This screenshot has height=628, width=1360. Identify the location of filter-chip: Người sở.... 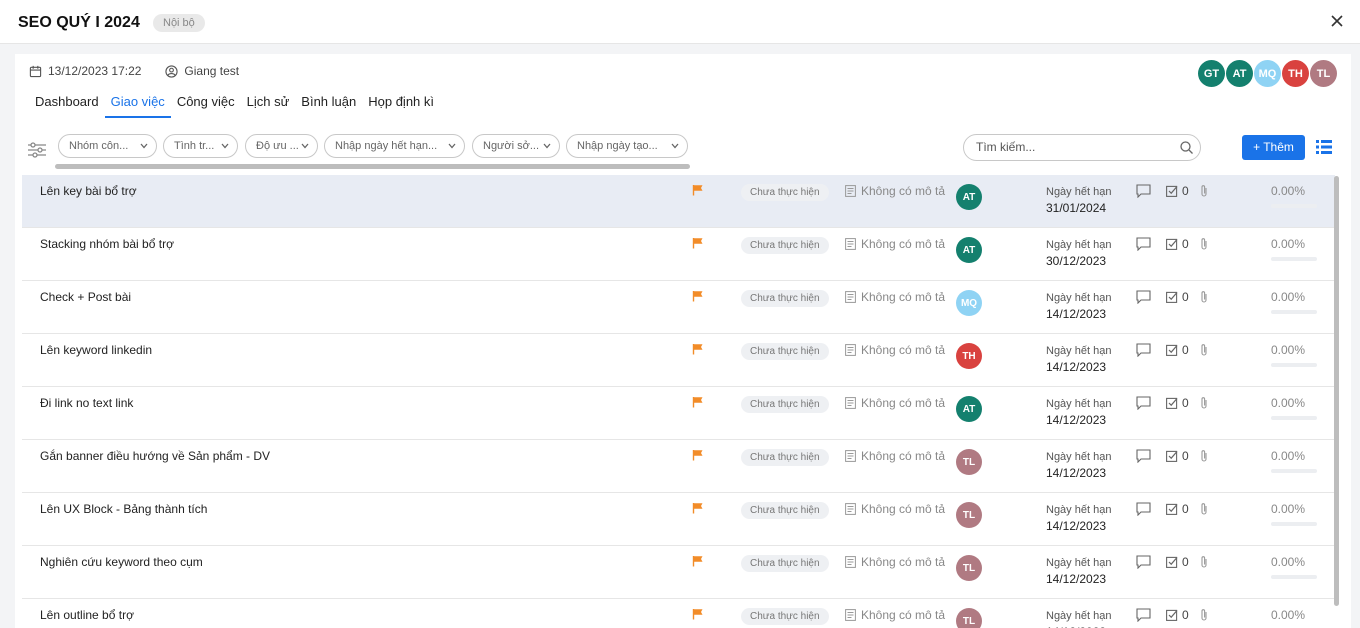
(516, 146).